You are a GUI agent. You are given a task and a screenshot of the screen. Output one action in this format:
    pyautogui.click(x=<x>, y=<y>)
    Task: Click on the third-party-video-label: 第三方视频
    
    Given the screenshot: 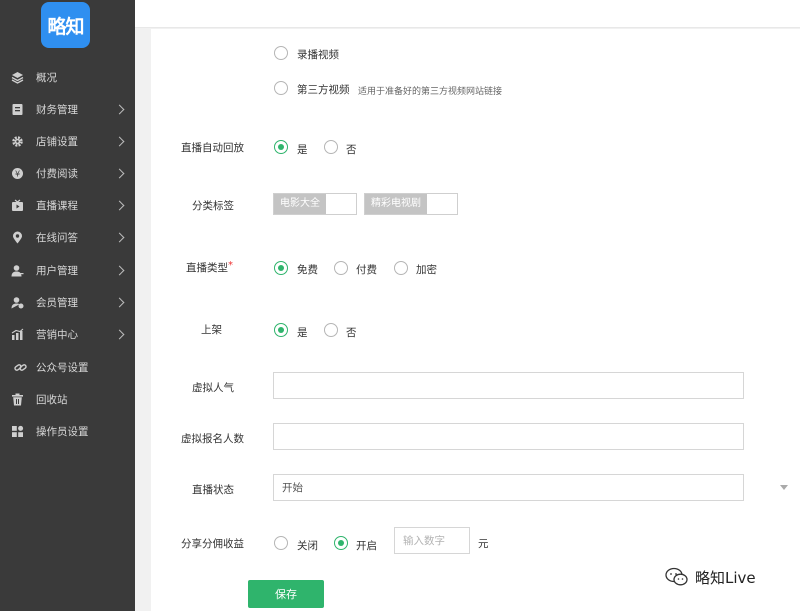 What is the action you would take?
    pyautogui.click(x=323, y=90)
    